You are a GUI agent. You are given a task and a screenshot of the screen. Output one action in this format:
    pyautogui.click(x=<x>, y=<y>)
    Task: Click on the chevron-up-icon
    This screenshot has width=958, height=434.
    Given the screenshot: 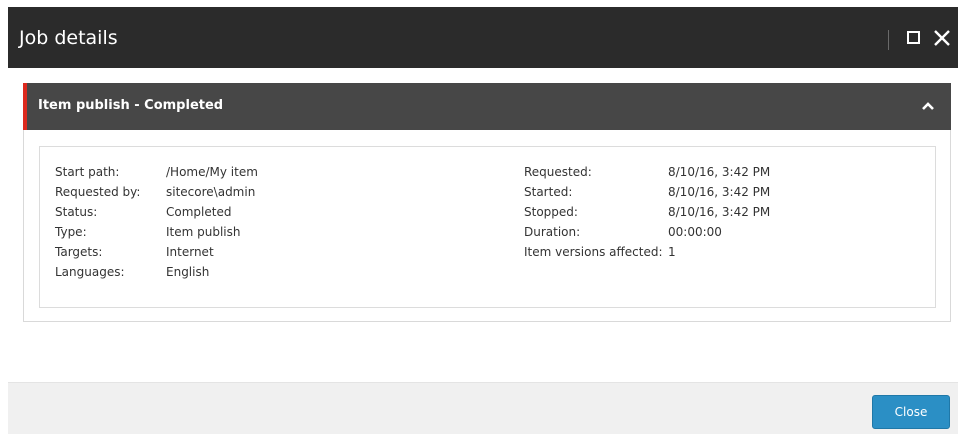 What is the action you would take?
    pyautogui.click(x=928, y=106)
    